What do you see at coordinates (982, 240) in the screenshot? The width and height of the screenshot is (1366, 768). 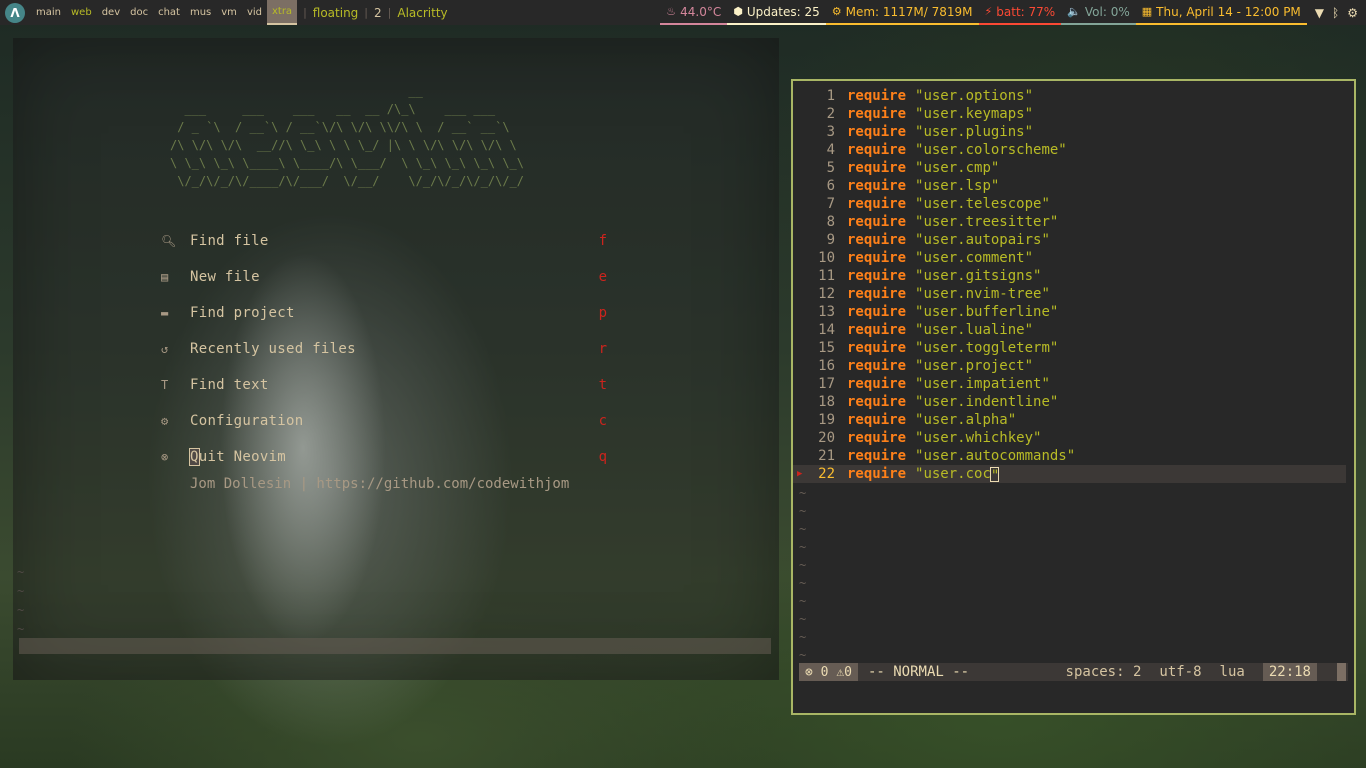 I see `module-string: "user.autopairs"` at bounding box center [982, 240].